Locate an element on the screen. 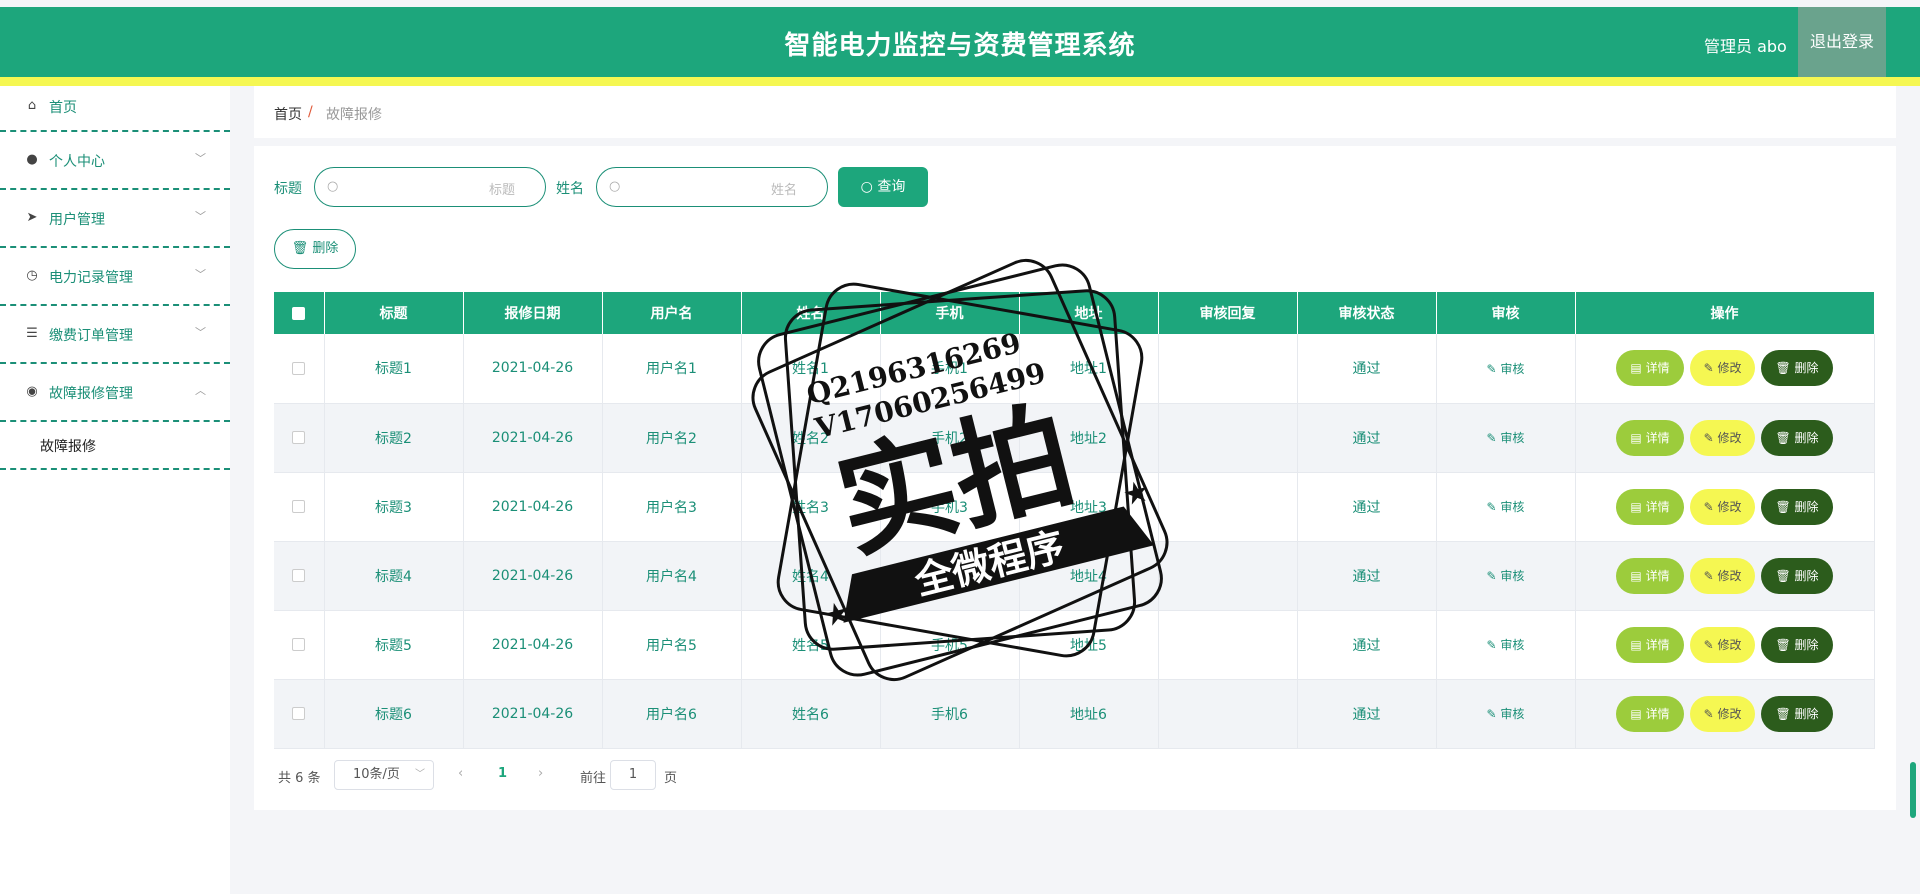 The width and height of the screenshot is (1920, 894). query-button: ○ 查询 is located at coordinates (883, 187).